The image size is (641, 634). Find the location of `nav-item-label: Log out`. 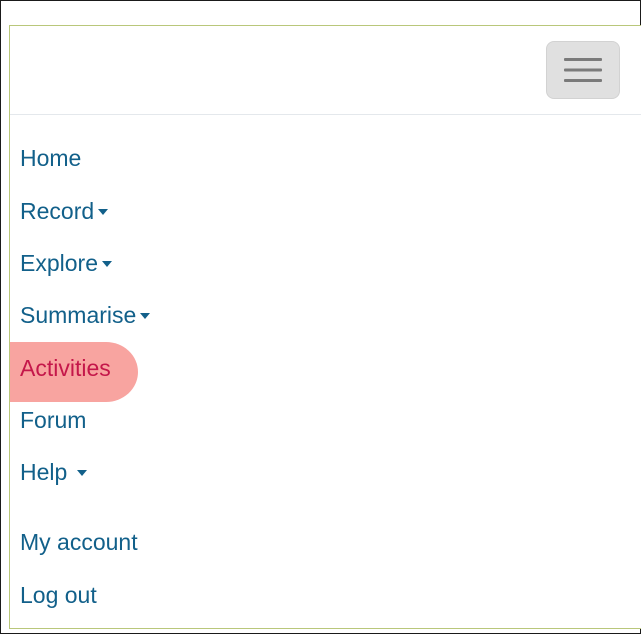

nav-item-label: Log out is located at coordinates (58, 595).